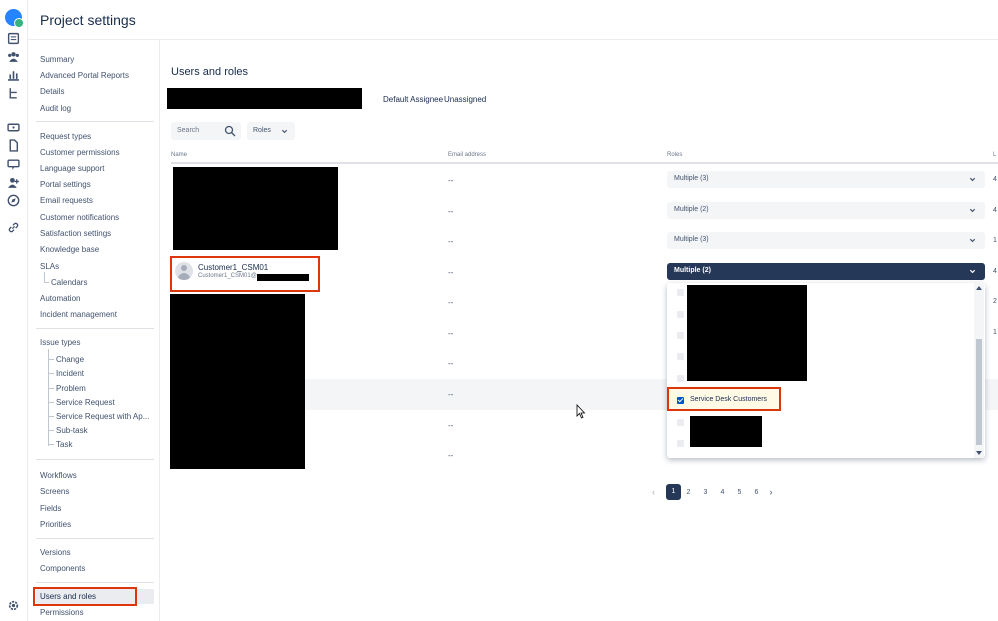 This screenshot has height=621, width=998. Describe the element at coordinates (65, 282) in the screenshot. I see `sidebar-item-calendars: Calendars` at that location.